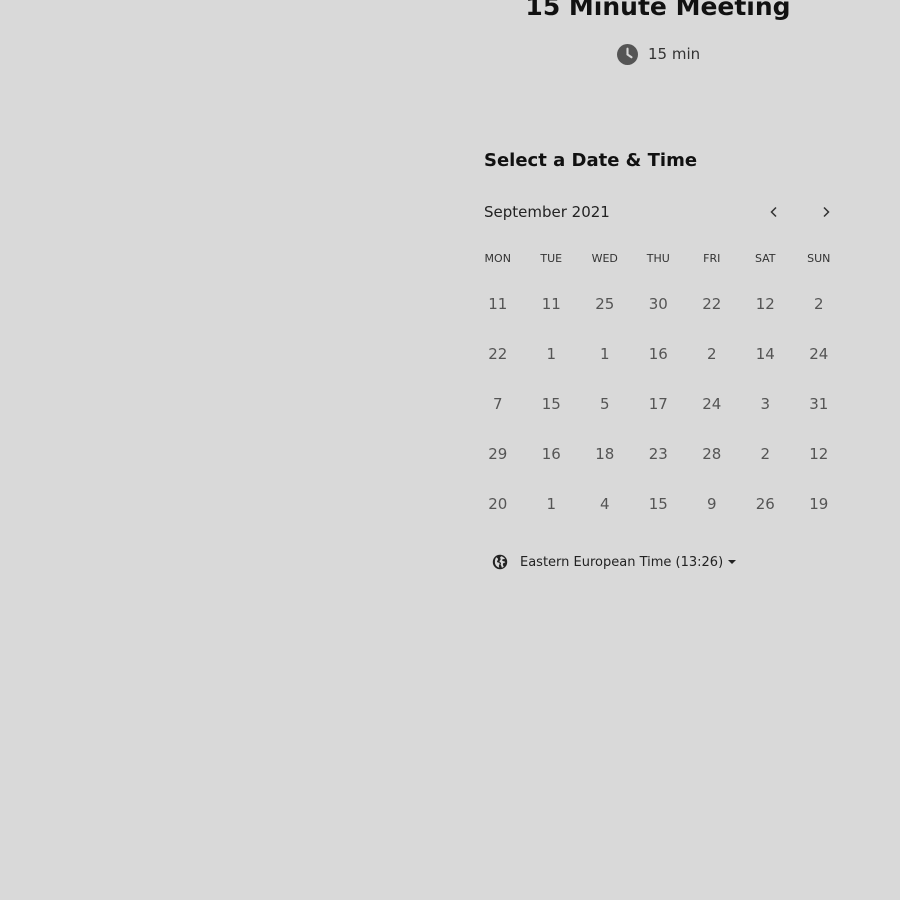 The height and width of the screenshot is (900, 900). Describe the element at coordinates (712, 504) in the screenshot. I see `calendar-day: 9` at that location.